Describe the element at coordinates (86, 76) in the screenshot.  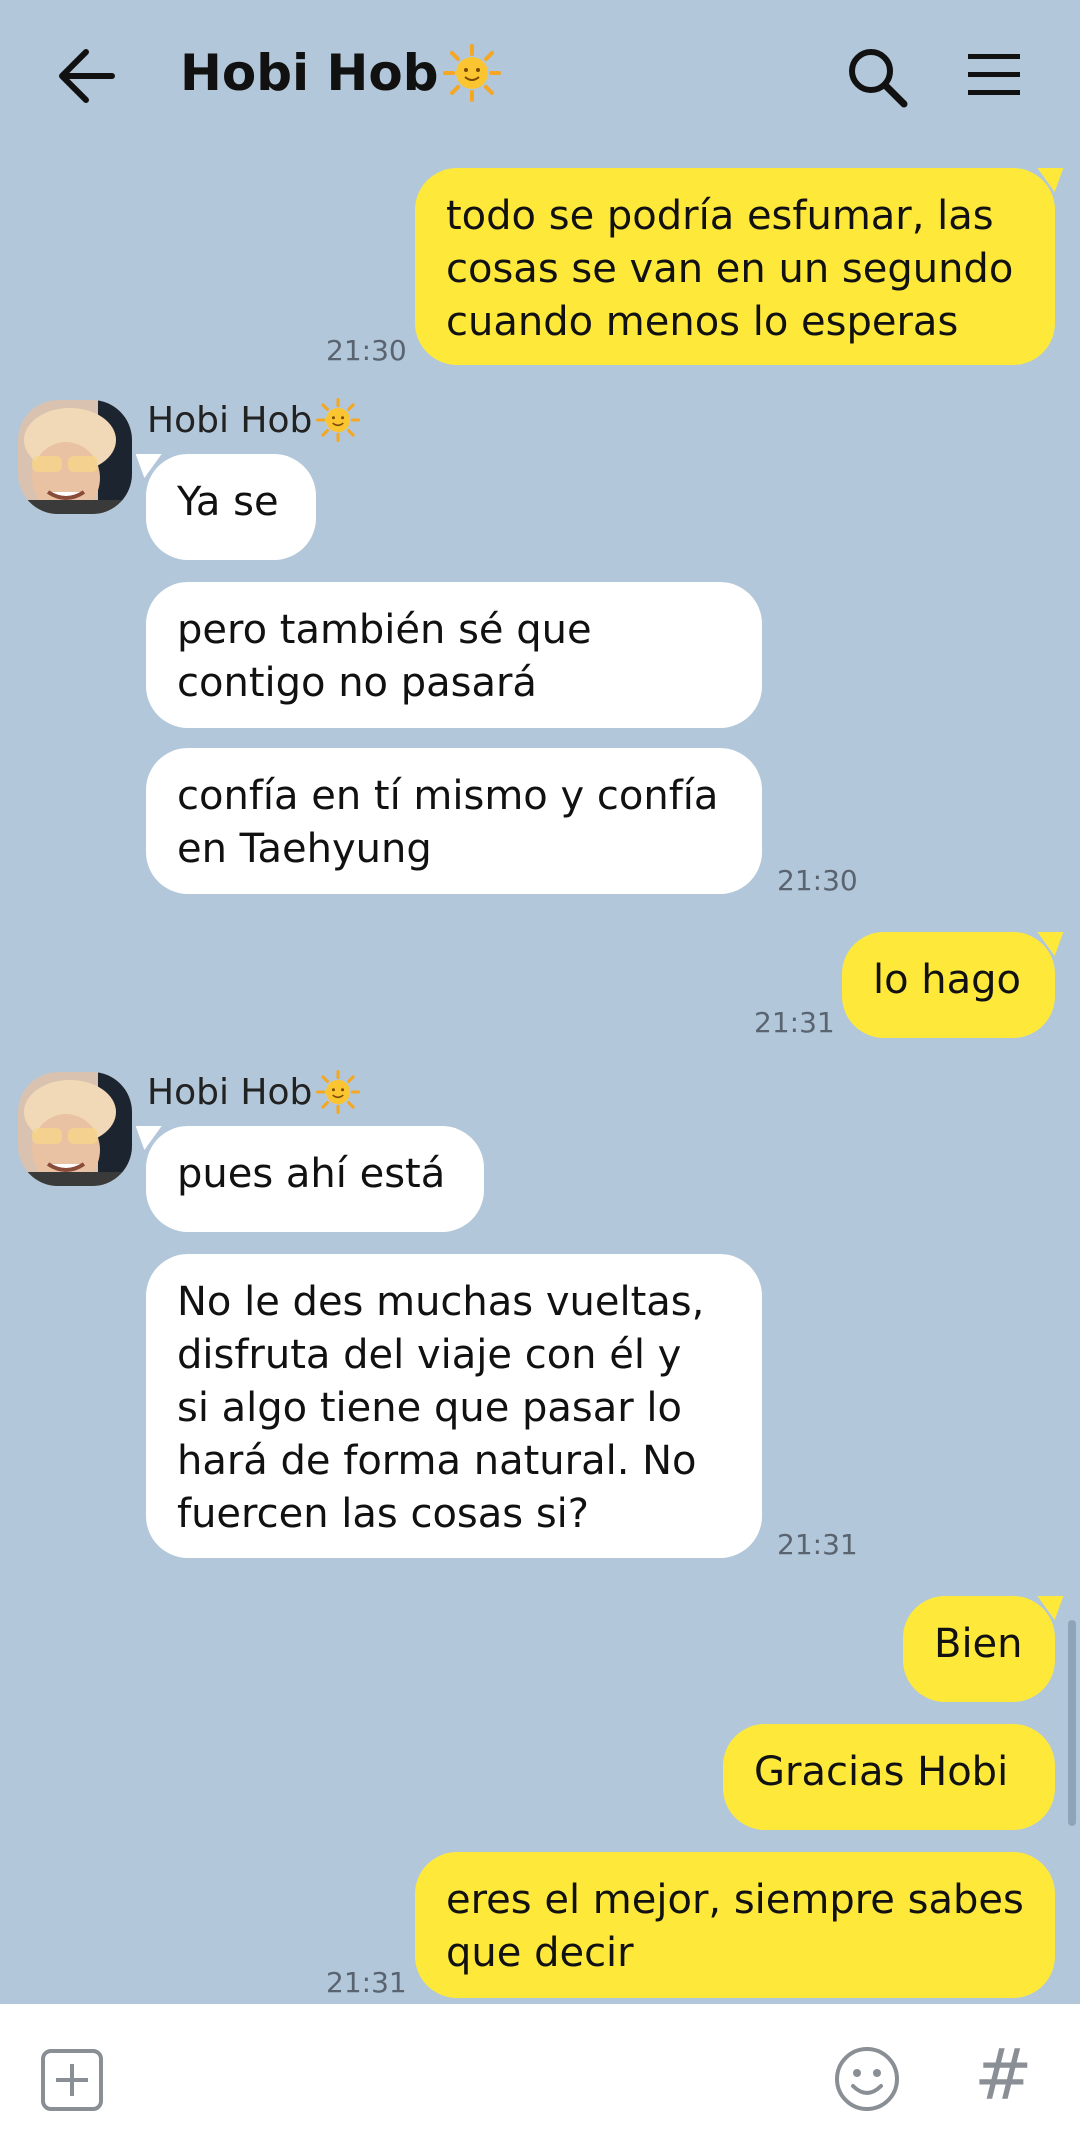
I see `back-arrow-icon` at that location.